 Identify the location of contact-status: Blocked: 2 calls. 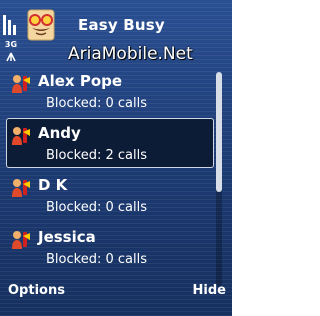
(96, 155).